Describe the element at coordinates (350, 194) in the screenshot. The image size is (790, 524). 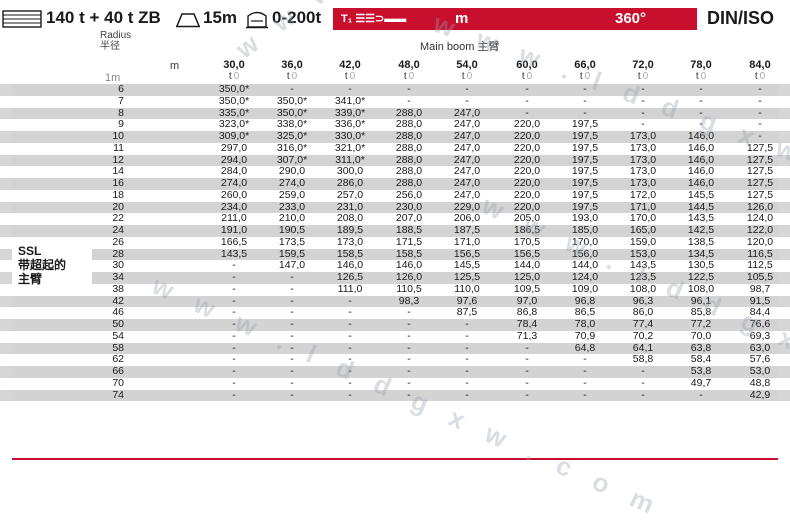
I see `capacity-cell: 257,0` at that location.